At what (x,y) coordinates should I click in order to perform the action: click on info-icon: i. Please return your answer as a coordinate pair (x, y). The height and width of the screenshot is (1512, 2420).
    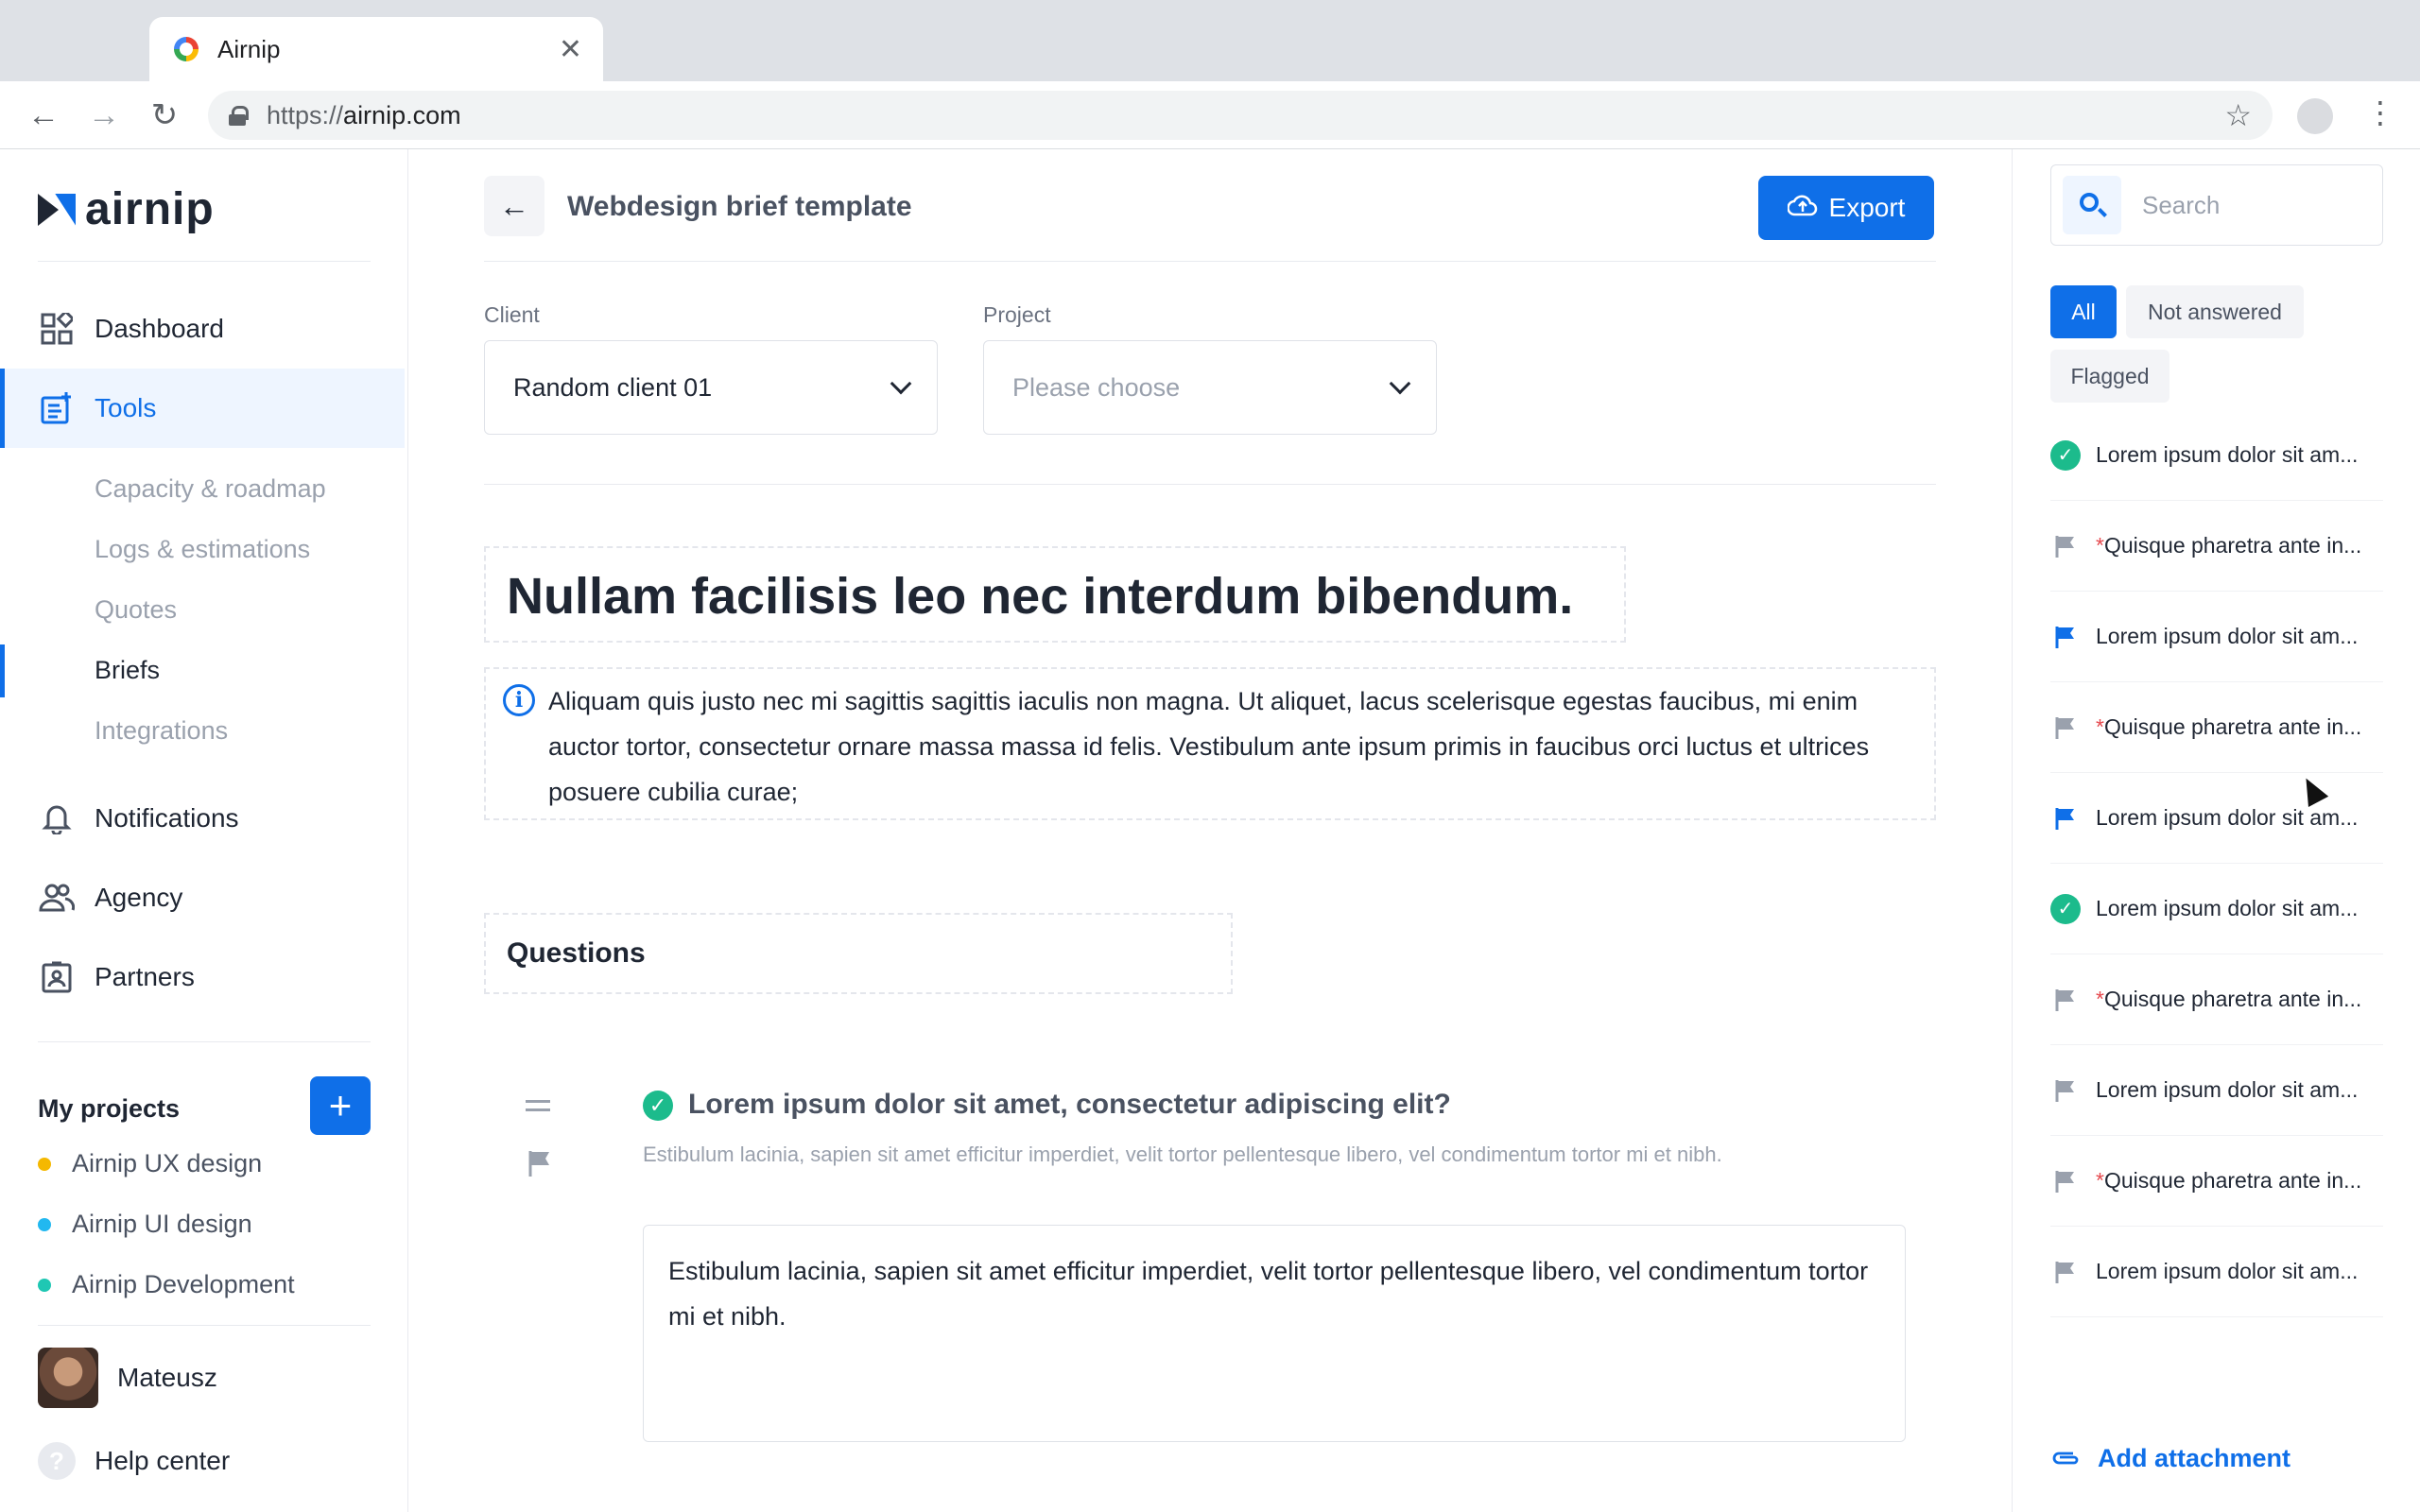
    Looking at the image, I should click on (519, 700).